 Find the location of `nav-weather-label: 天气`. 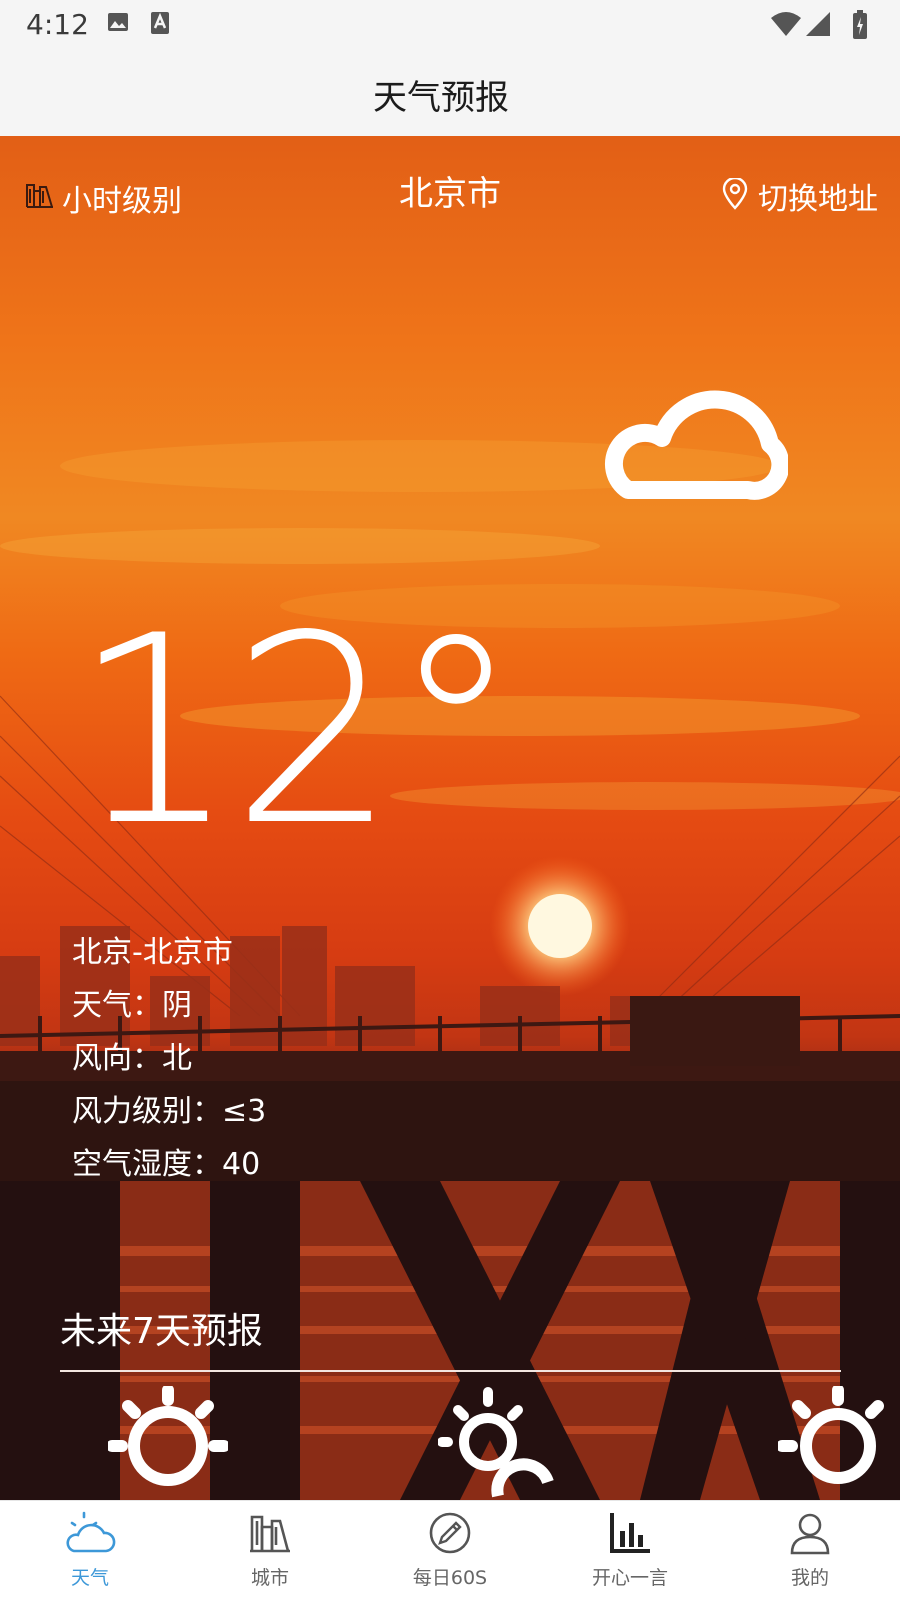

nav-weather-label: 天气 is located at coordinates (89, 1578).